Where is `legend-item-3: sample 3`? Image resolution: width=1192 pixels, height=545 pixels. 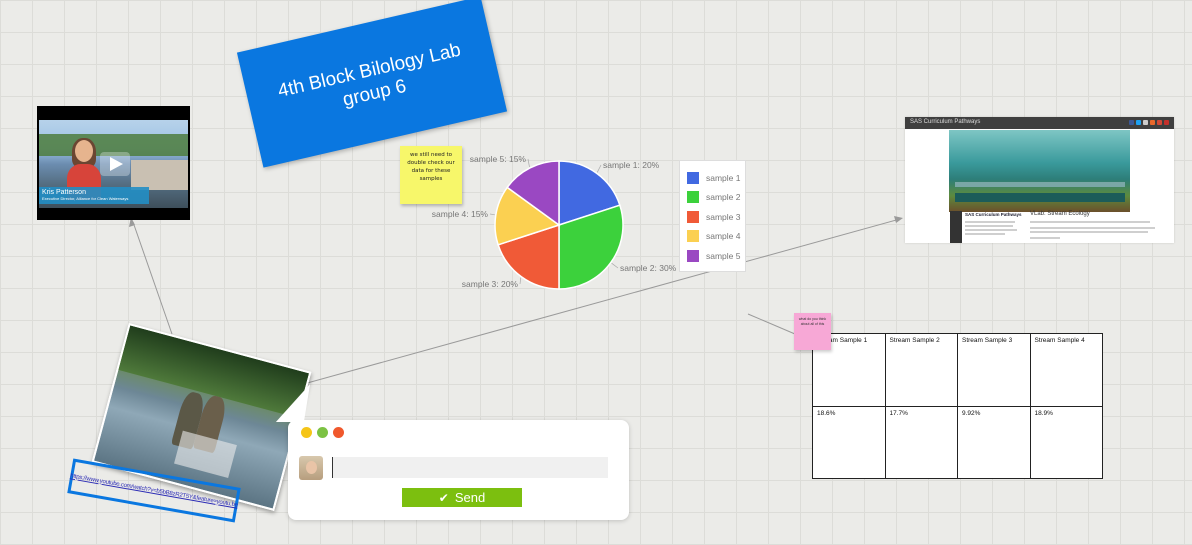
legend-item-3: sample 3 is located at coordinates (714, 216).